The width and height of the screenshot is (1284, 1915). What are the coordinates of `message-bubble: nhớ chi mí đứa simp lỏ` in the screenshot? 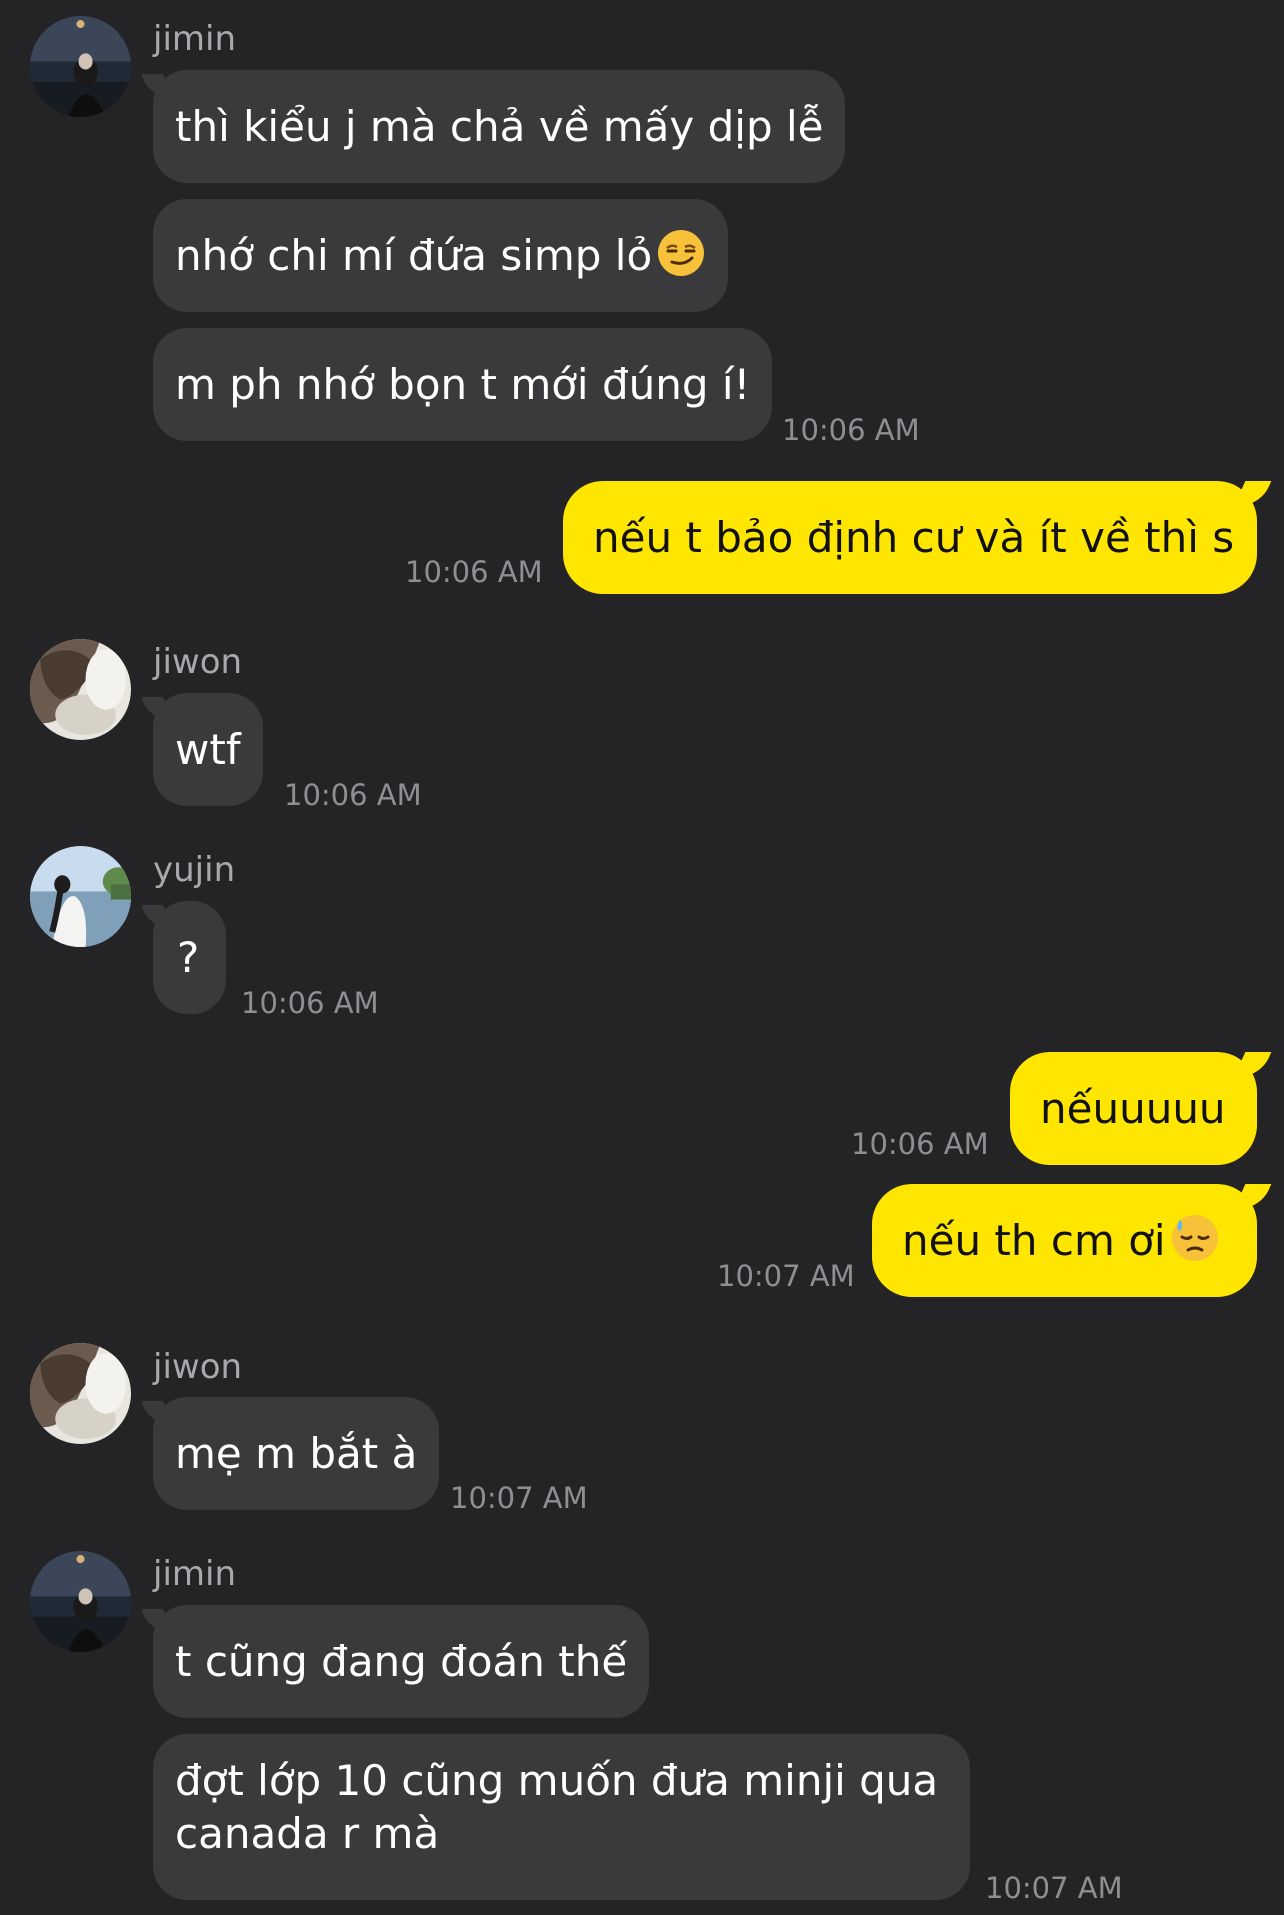 It's located at (441, 255).